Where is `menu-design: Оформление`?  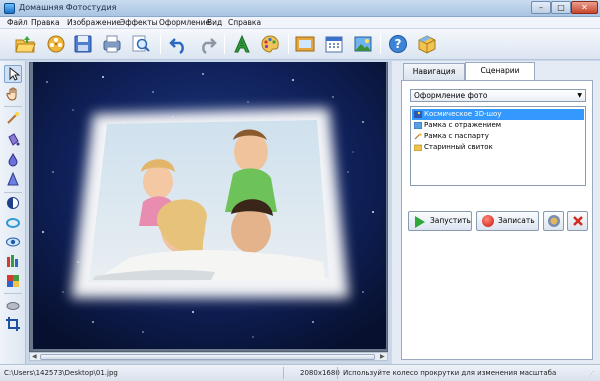
menu-design: Оформление is located at coordinates (184, 22).